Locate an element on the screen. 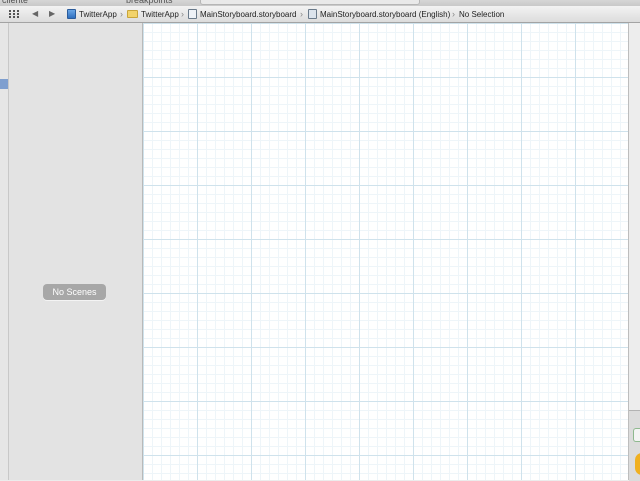 This screenshot has width=640, height=481. toolbar-label-left: cliente is located at coordinates (15, 2).